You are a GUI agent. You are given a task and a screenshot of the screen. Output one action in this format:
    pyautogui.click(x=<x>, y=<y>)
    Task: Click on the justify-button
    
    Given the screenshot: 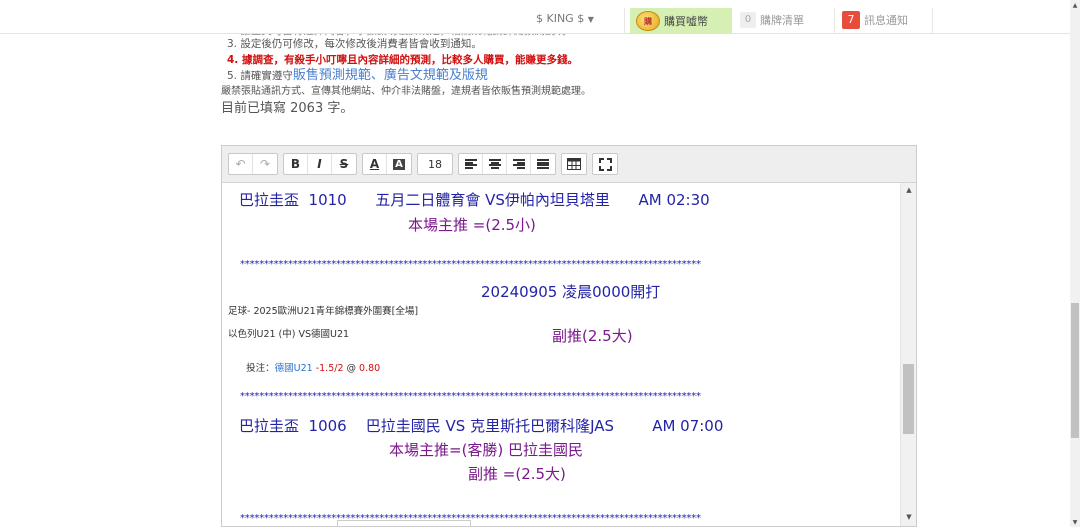 What is the action you would take?
    pyautogui.click(x=543, y=164)
    